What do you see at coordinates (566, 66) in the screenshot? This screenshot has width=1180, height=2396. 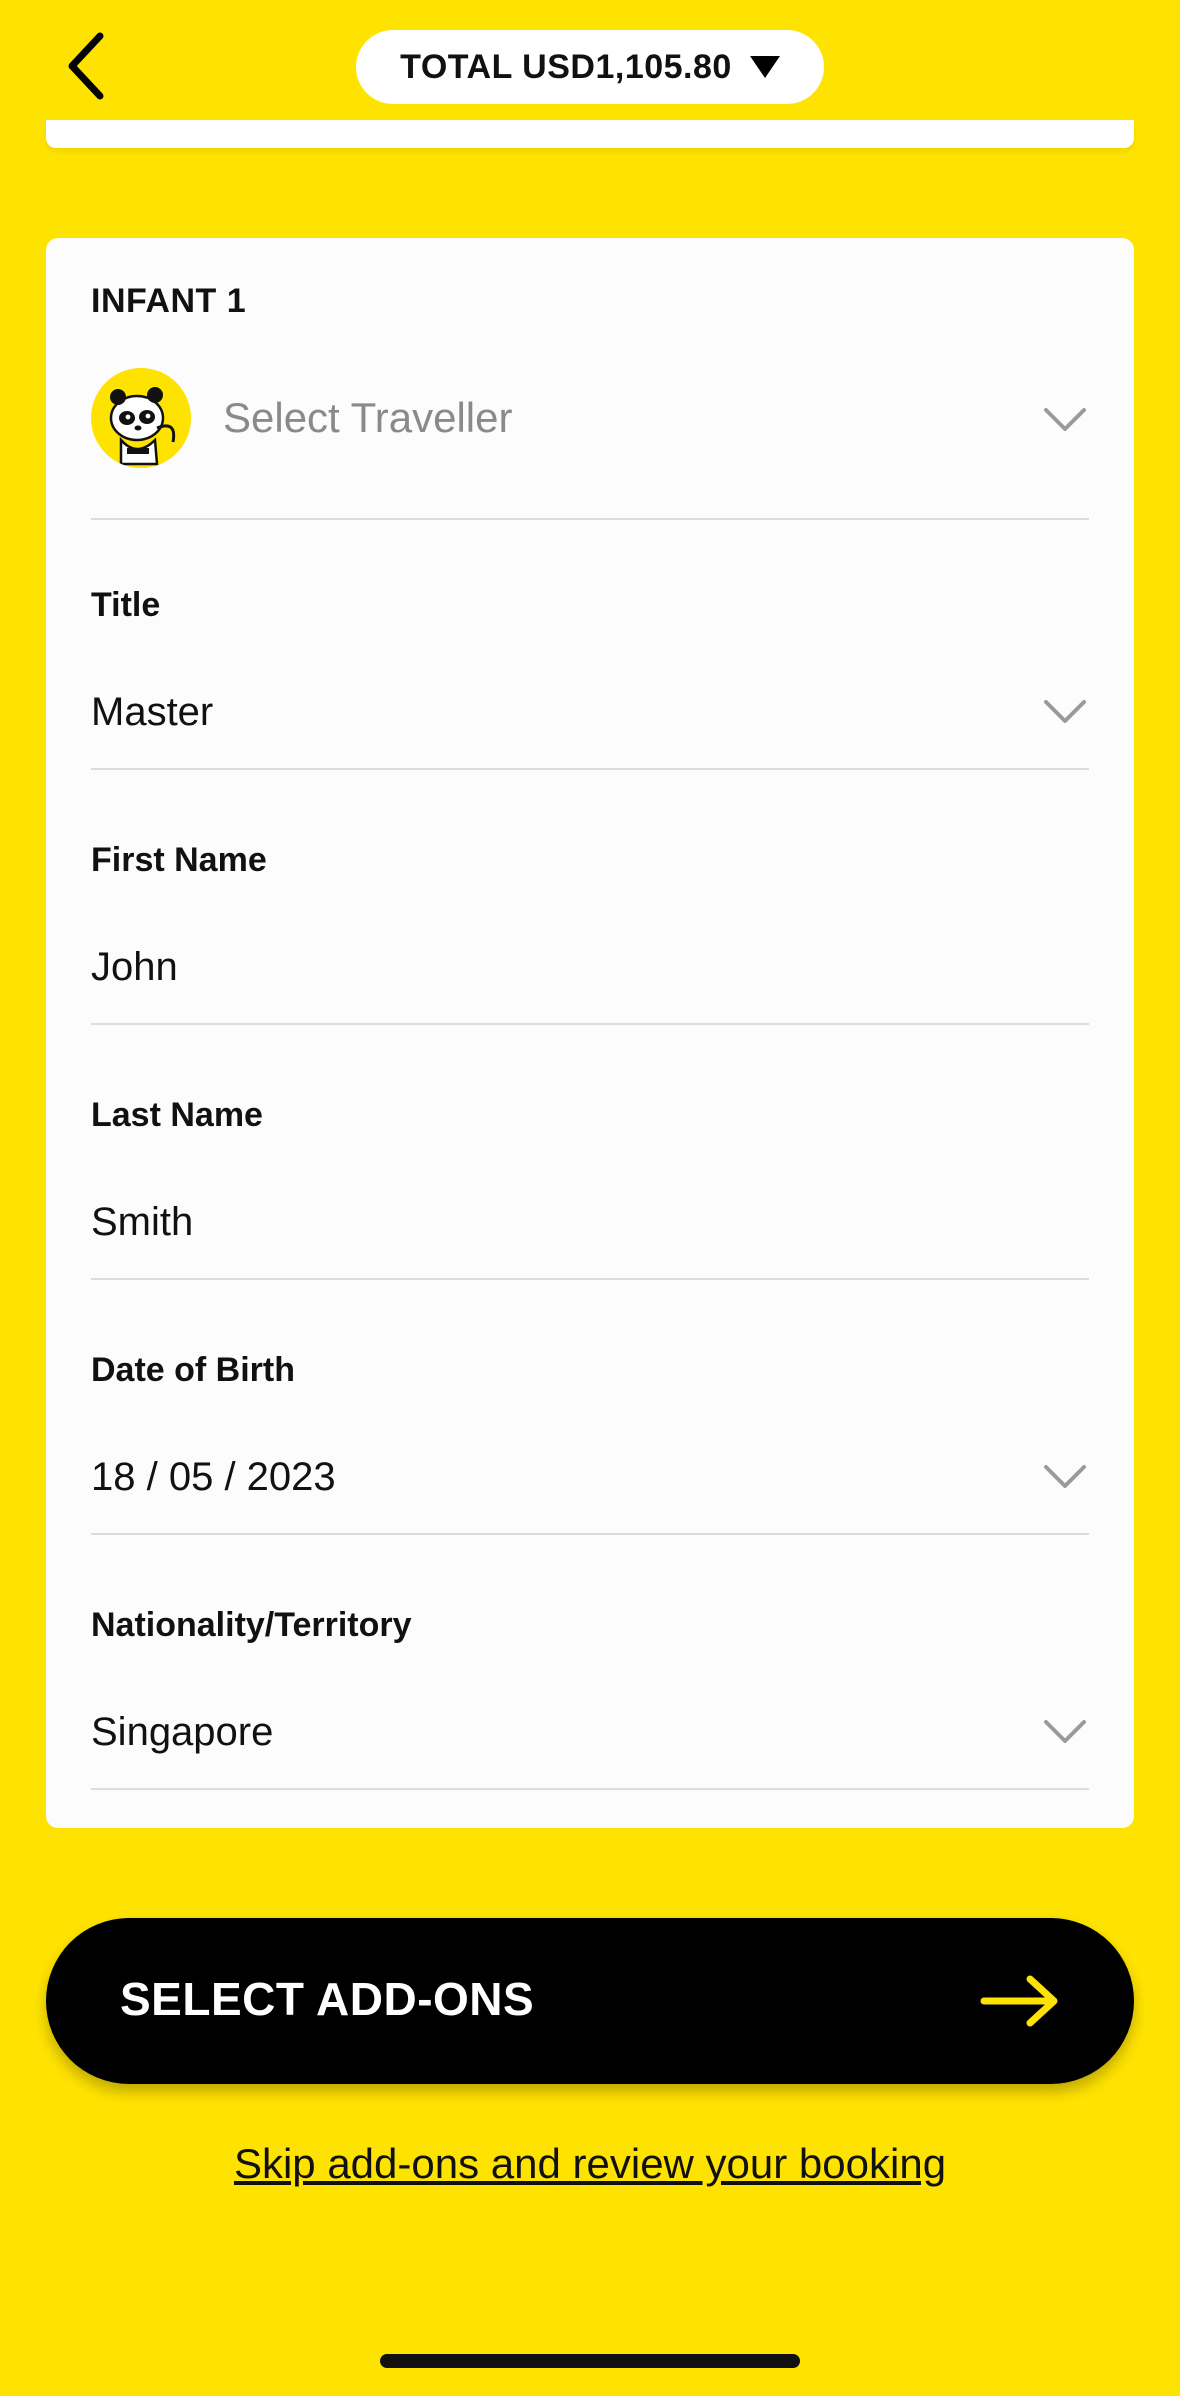 I see `total-price-label: TOTAL USD1,105.80` at bounding box center [566, 66].